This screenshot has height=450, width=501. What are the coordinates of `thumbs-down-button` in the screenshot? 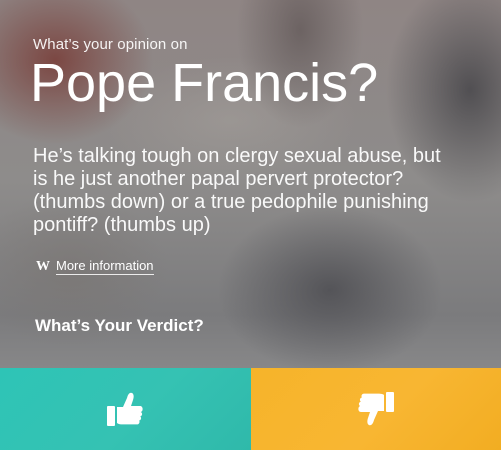 It's located at (375, 409).